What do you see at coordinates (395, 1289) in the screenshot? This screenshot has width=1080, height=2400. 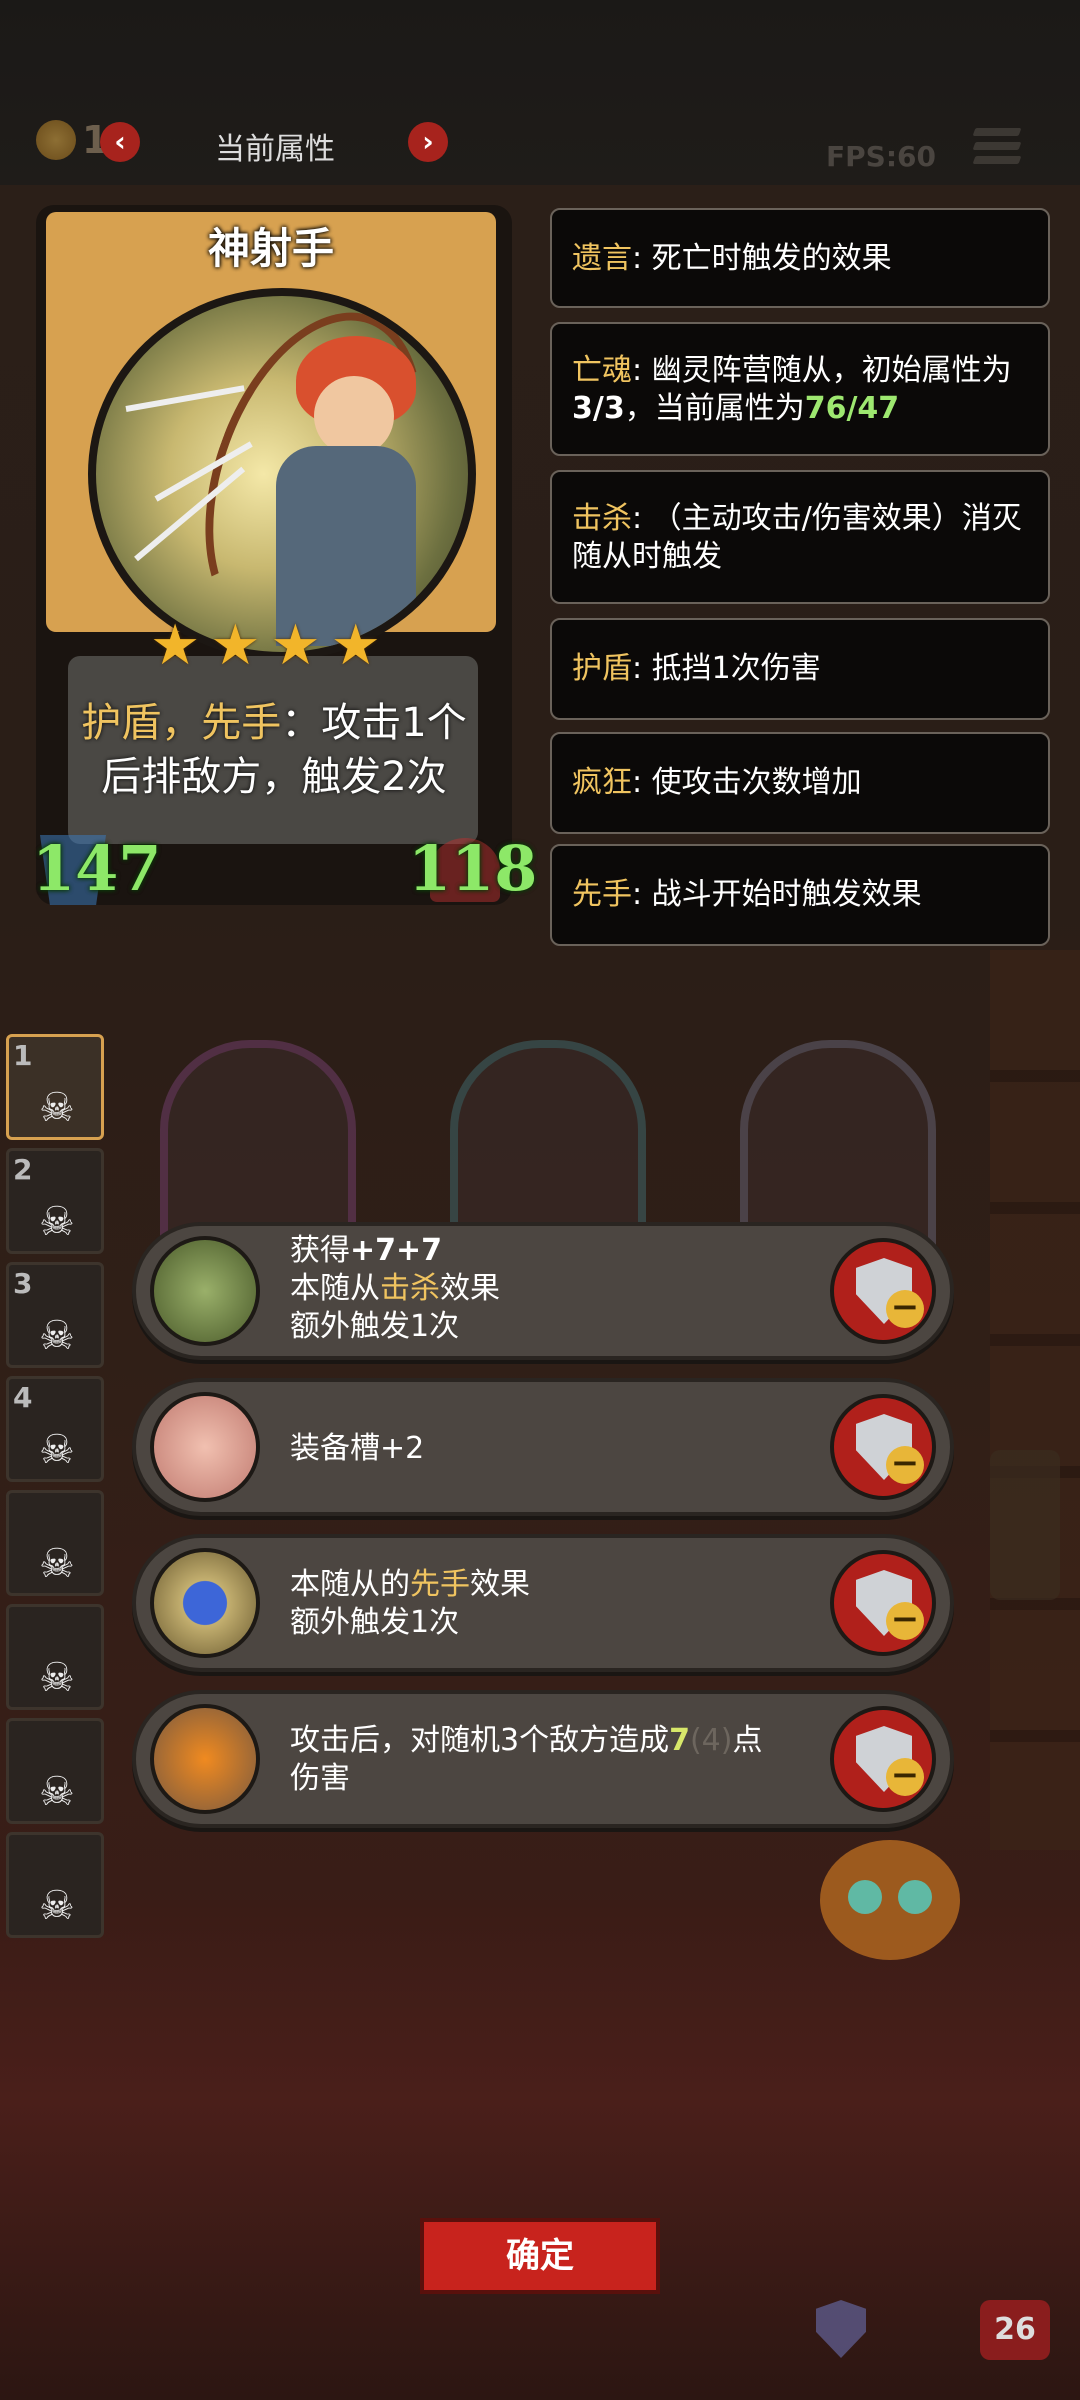 I see `equipment-description: 获得+7+7 本随从击杀效果 额外触发1次` at bounding box center [395, 1289].